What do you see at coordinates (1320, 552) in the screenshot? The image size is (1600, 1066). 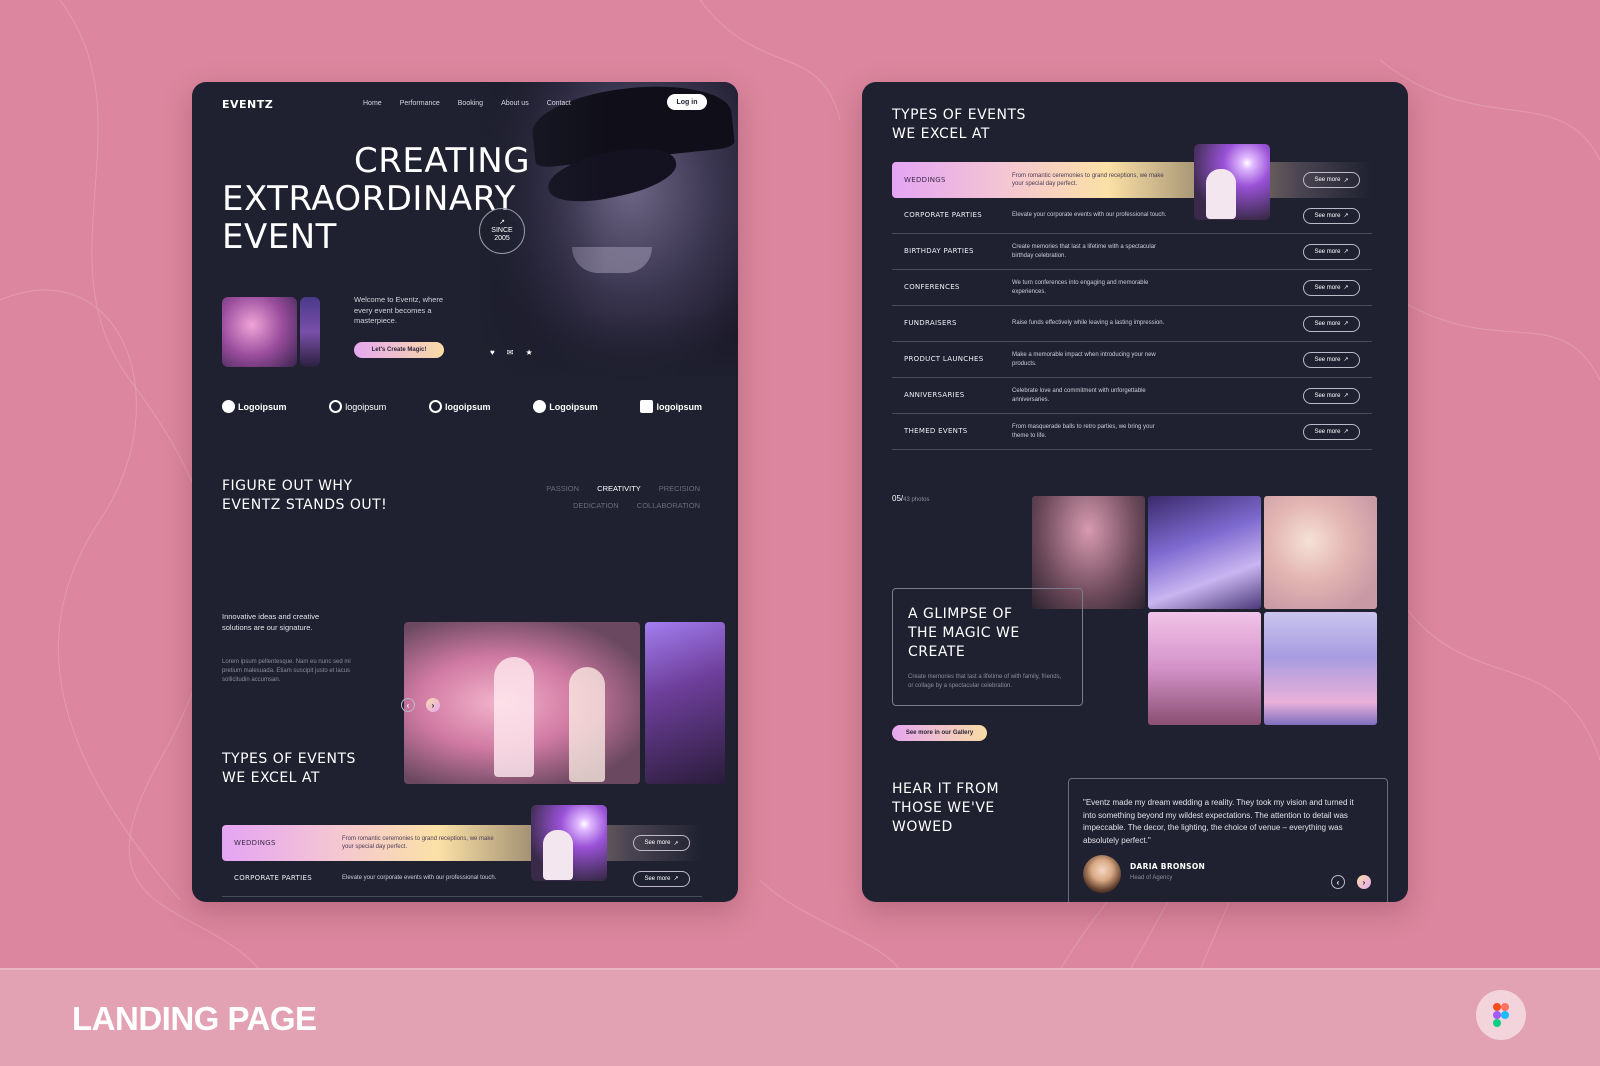 I see `gallery-photo-guitarist` at bounding box center [1320, 552].